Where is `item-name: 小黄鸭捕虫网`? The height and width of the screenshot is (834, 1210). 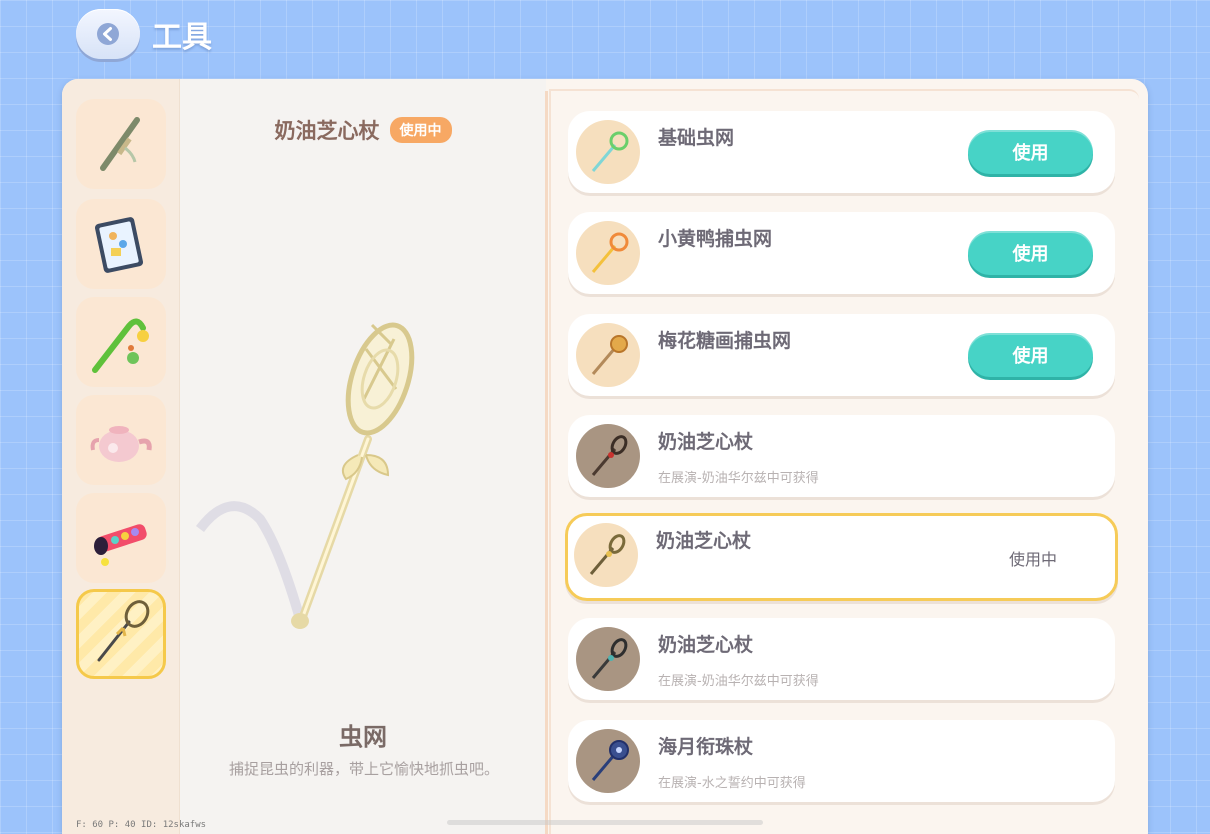
item-name: 小黄鸭捕虫网 is located at coordinates (715, 239).